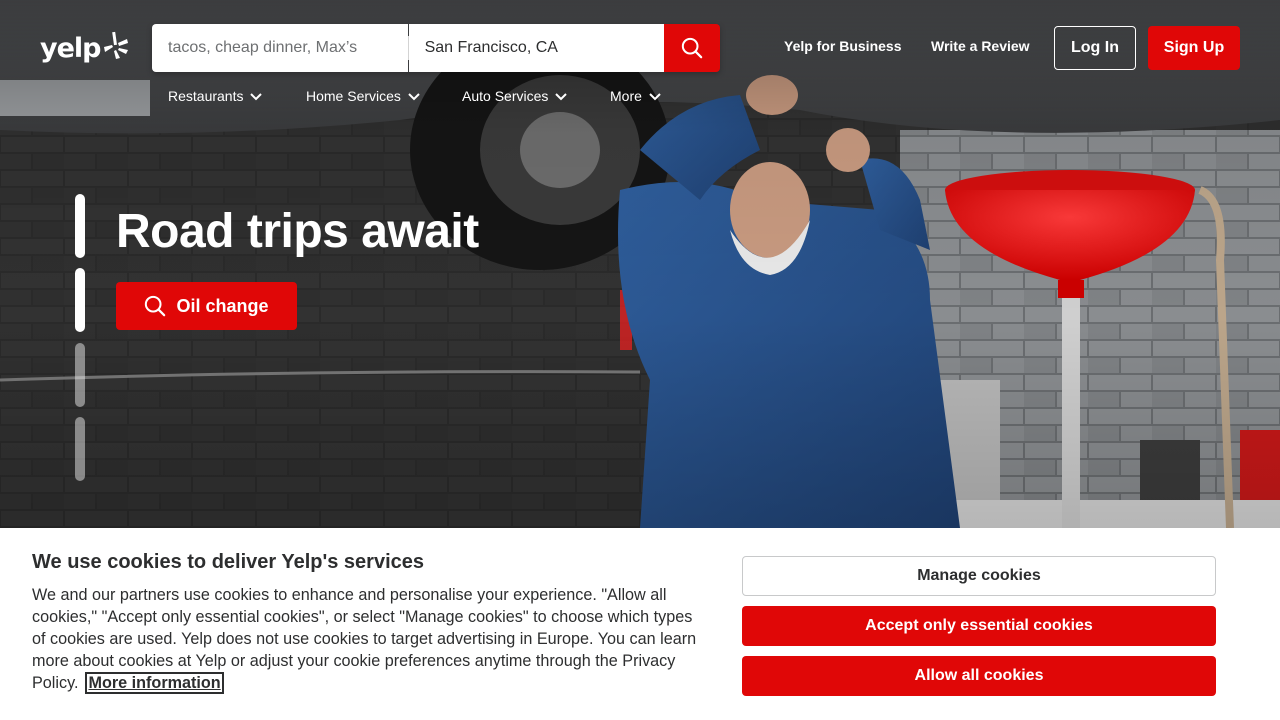  I want to click on manage-cookies-button: Manage cookies, so click(979, 576).